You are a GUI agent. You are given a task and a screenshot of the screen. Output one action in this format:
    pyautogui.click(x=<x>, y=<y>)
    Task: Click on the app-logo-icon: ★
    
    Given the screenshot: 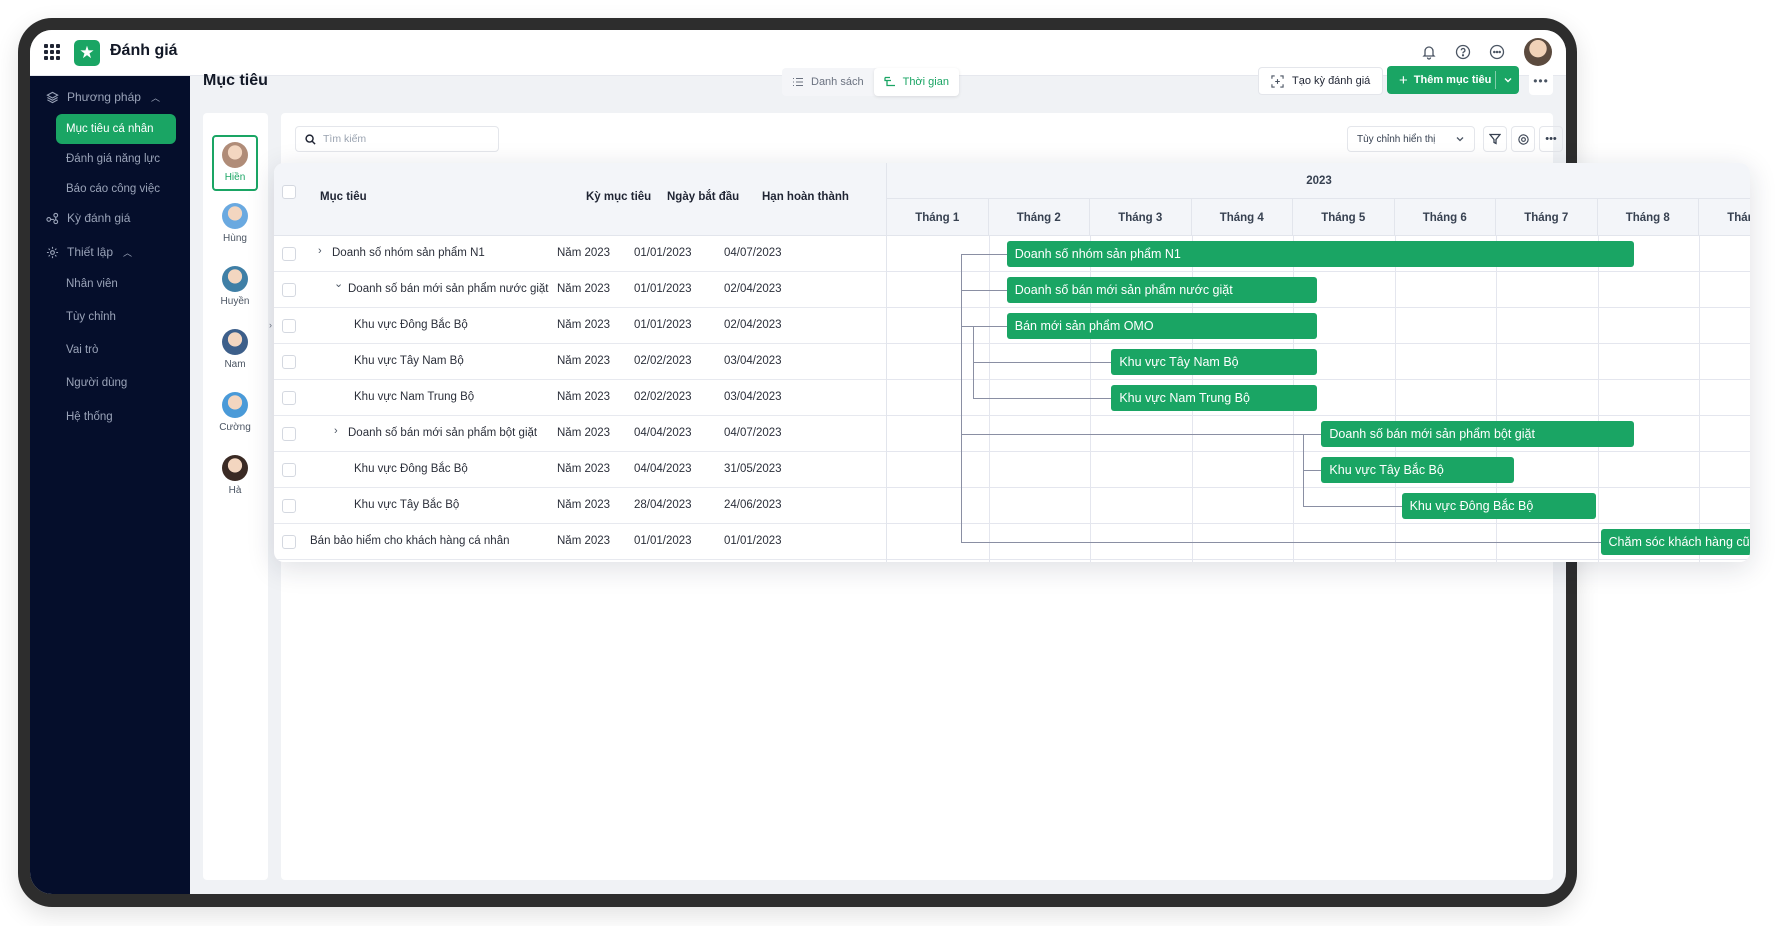 What is the action you would take?
    pyautogui.click(x=87, y=53)
    